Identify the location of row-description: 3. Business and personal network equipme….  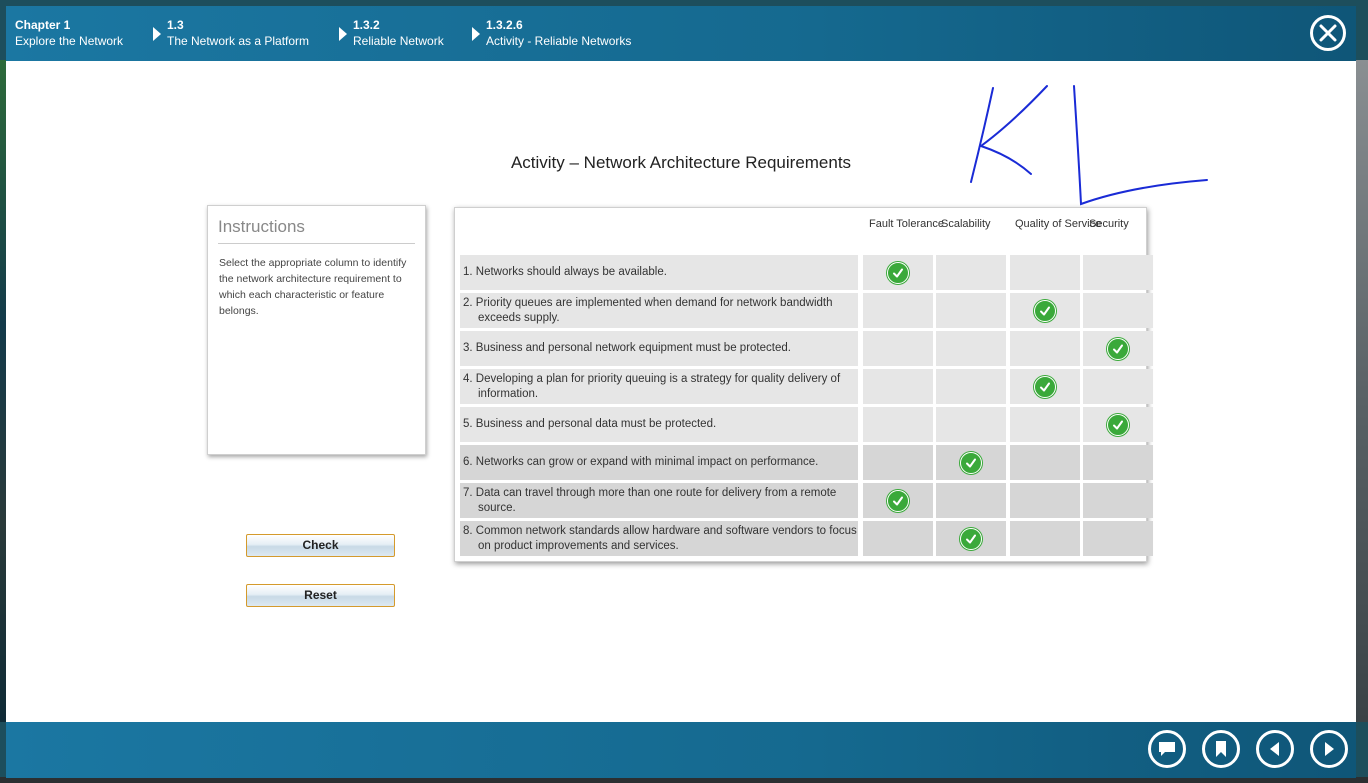
(659, 348).